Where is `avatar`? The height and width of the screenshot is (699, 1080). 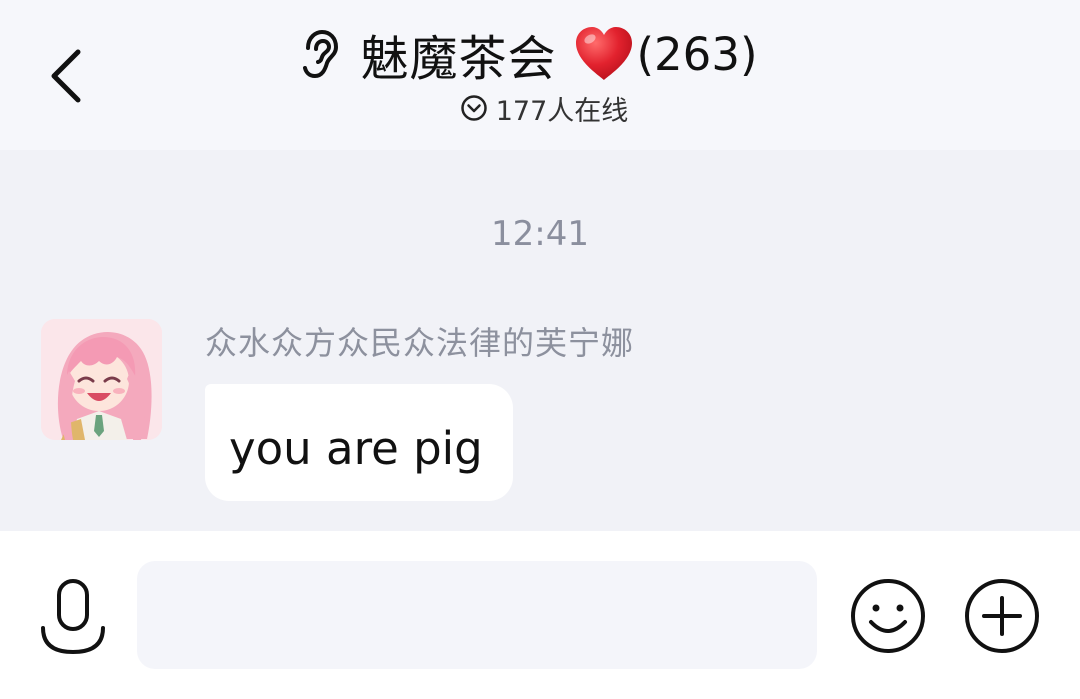
avatar is located at coordinates (101, 379).